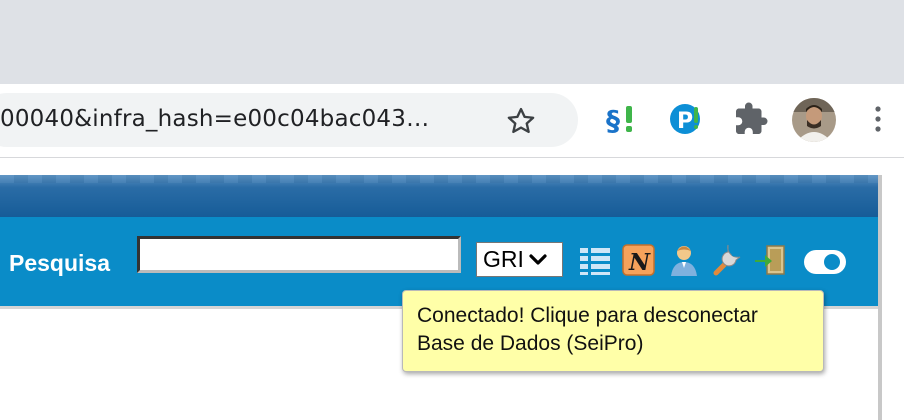  I want to click on tooltip-line-1: Conectado! Clique para desconectar, so click(587, 315).